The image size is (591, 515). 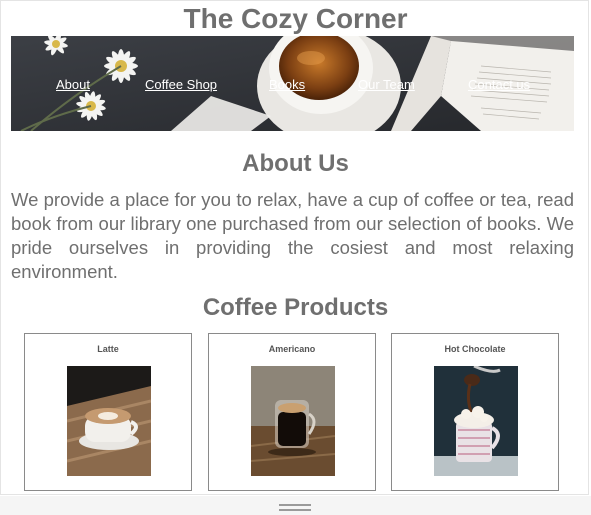 I want to click on latte-photo, so click(x=109, y=421).